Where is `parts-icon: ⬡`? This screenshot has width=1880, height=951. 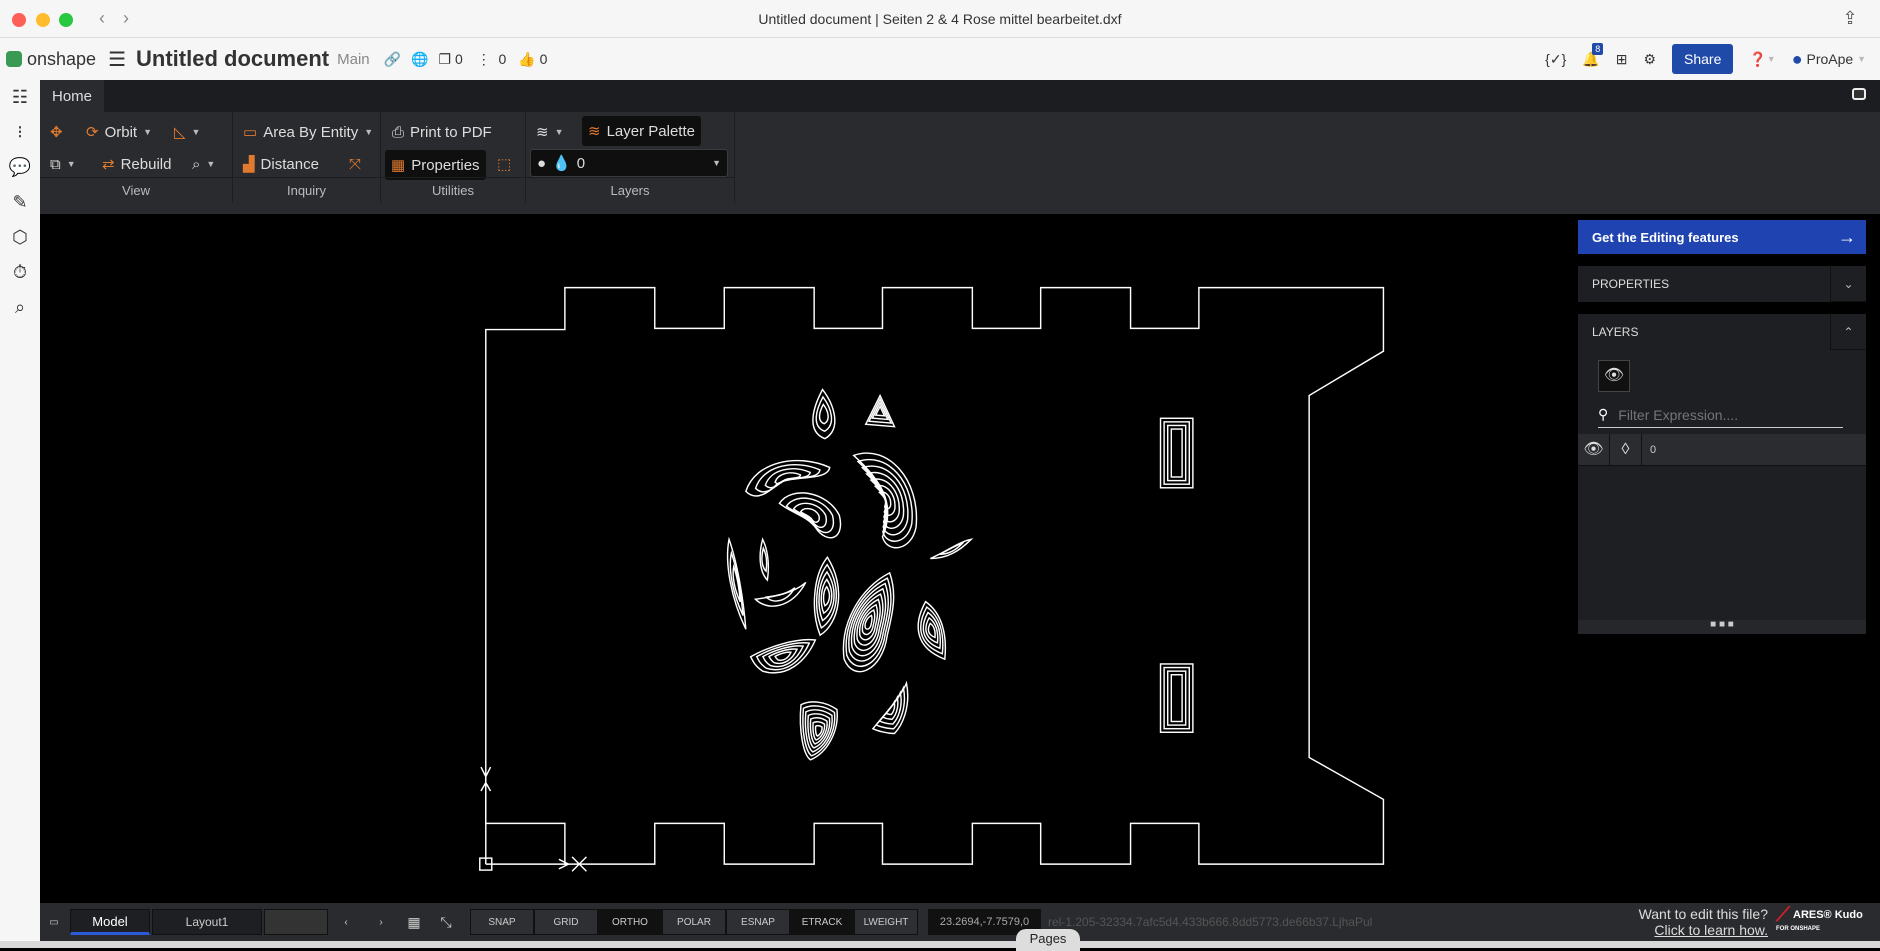
parts-icon: ⬡ is located at coordinates (20, 237).